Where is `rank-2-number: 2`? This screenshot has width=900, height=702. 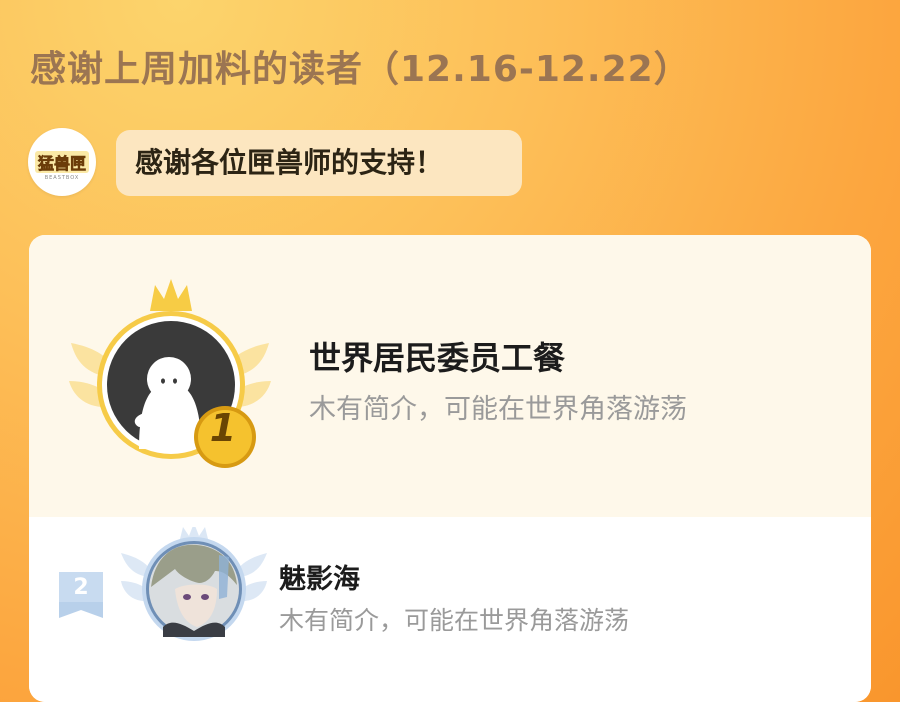
rank-2-number: 2 is located at coordinates (81, 587).